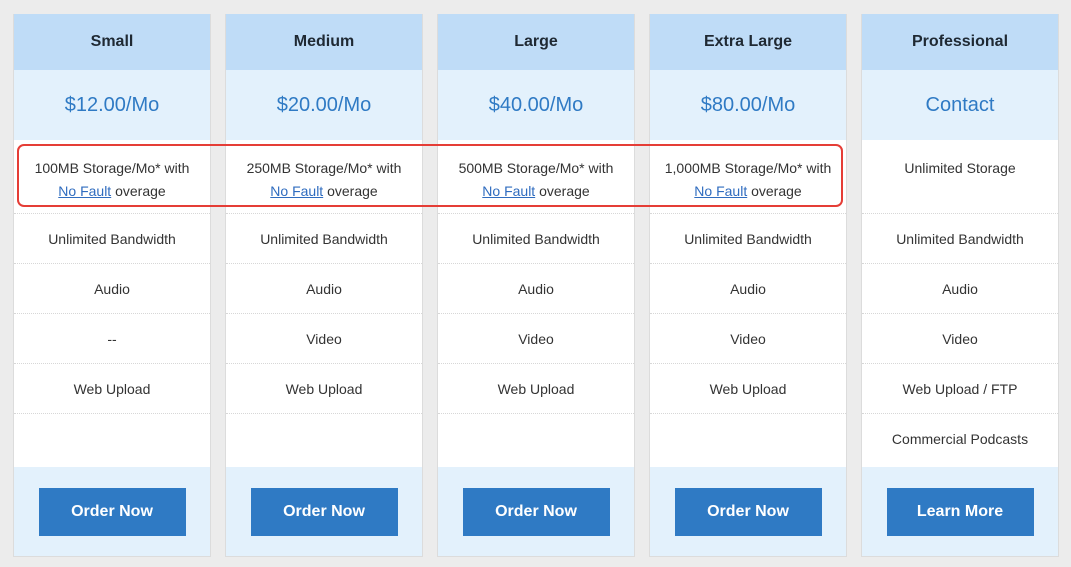  I want to click on plan-name: Extra Large, so click(748, 42).